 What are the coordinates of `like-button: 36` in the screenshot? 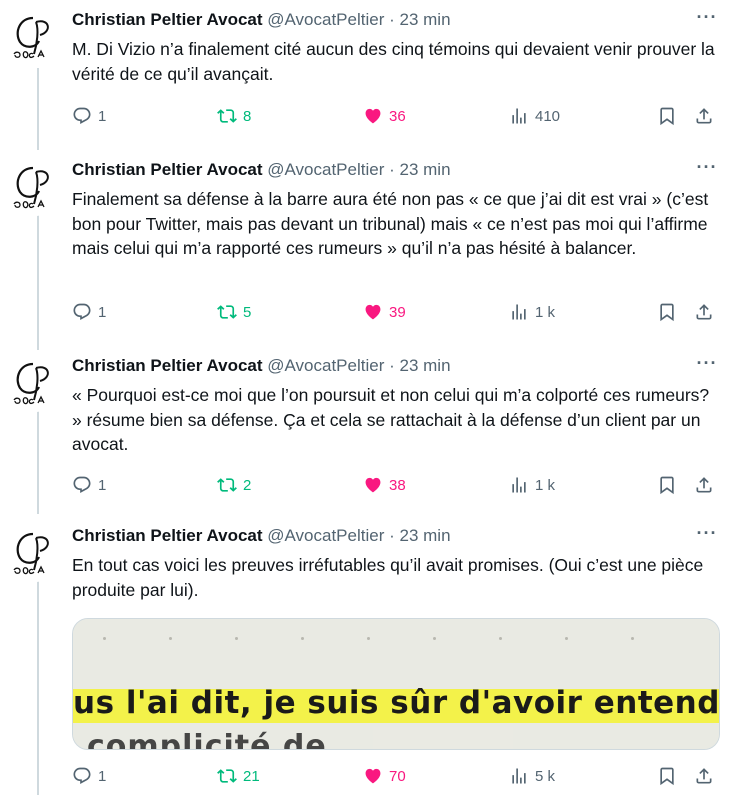 It's located at (384, 116).